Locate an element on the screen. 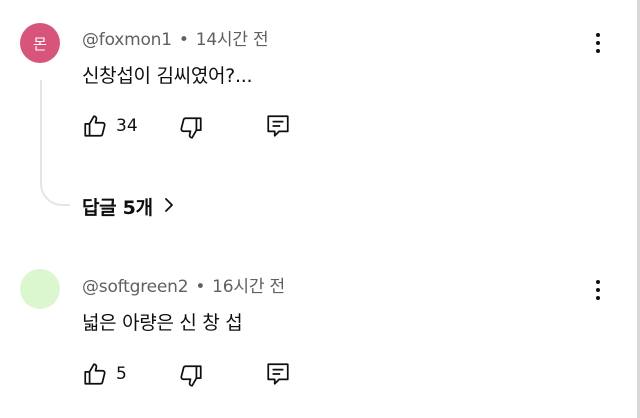 The height and width of the screenshot is (418, 640). comment-time: 14시간 전 is located at coordinates (232, 40).